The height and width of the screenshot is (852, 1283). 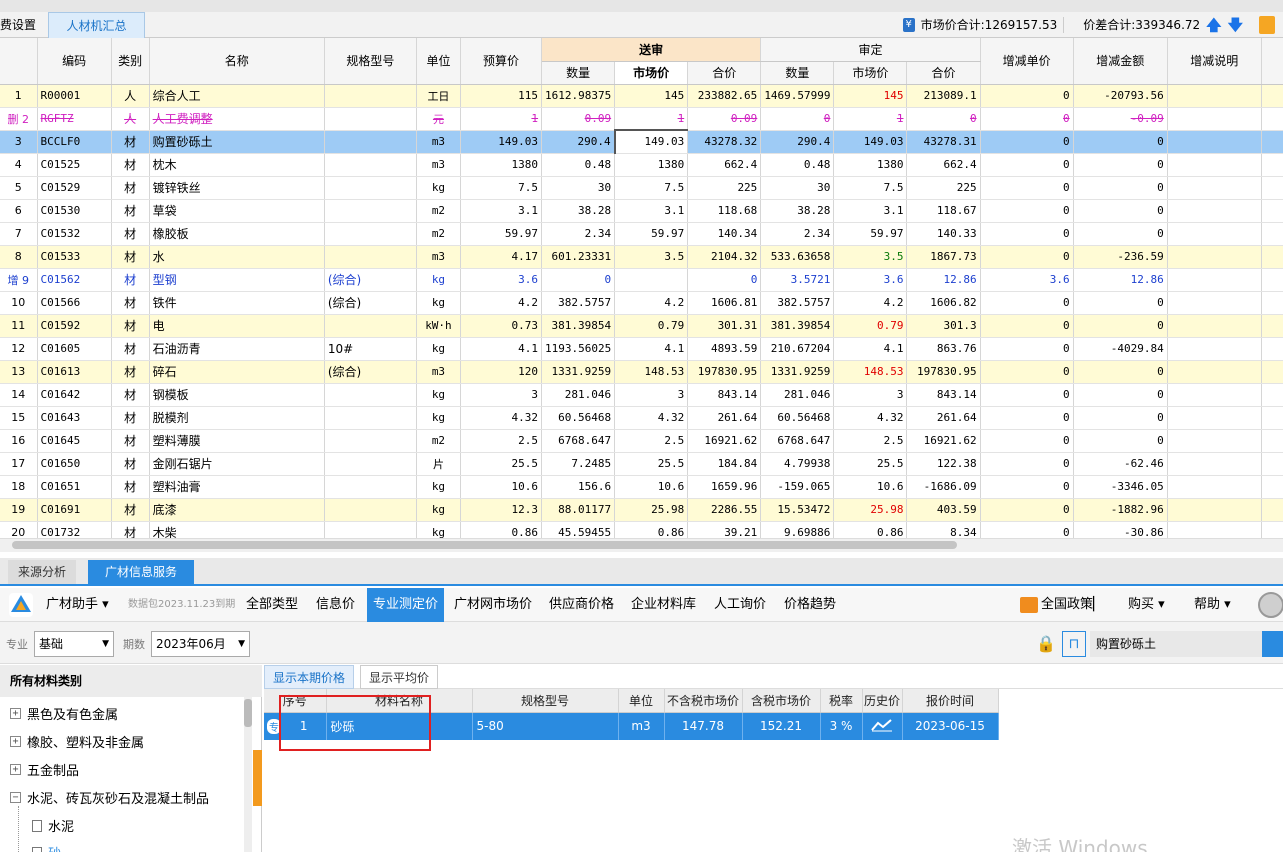 What do you see at coordinates (237, 234) in the screenshot?
I see `name-cell: 橡胶板` at bounding box center [237, 234].